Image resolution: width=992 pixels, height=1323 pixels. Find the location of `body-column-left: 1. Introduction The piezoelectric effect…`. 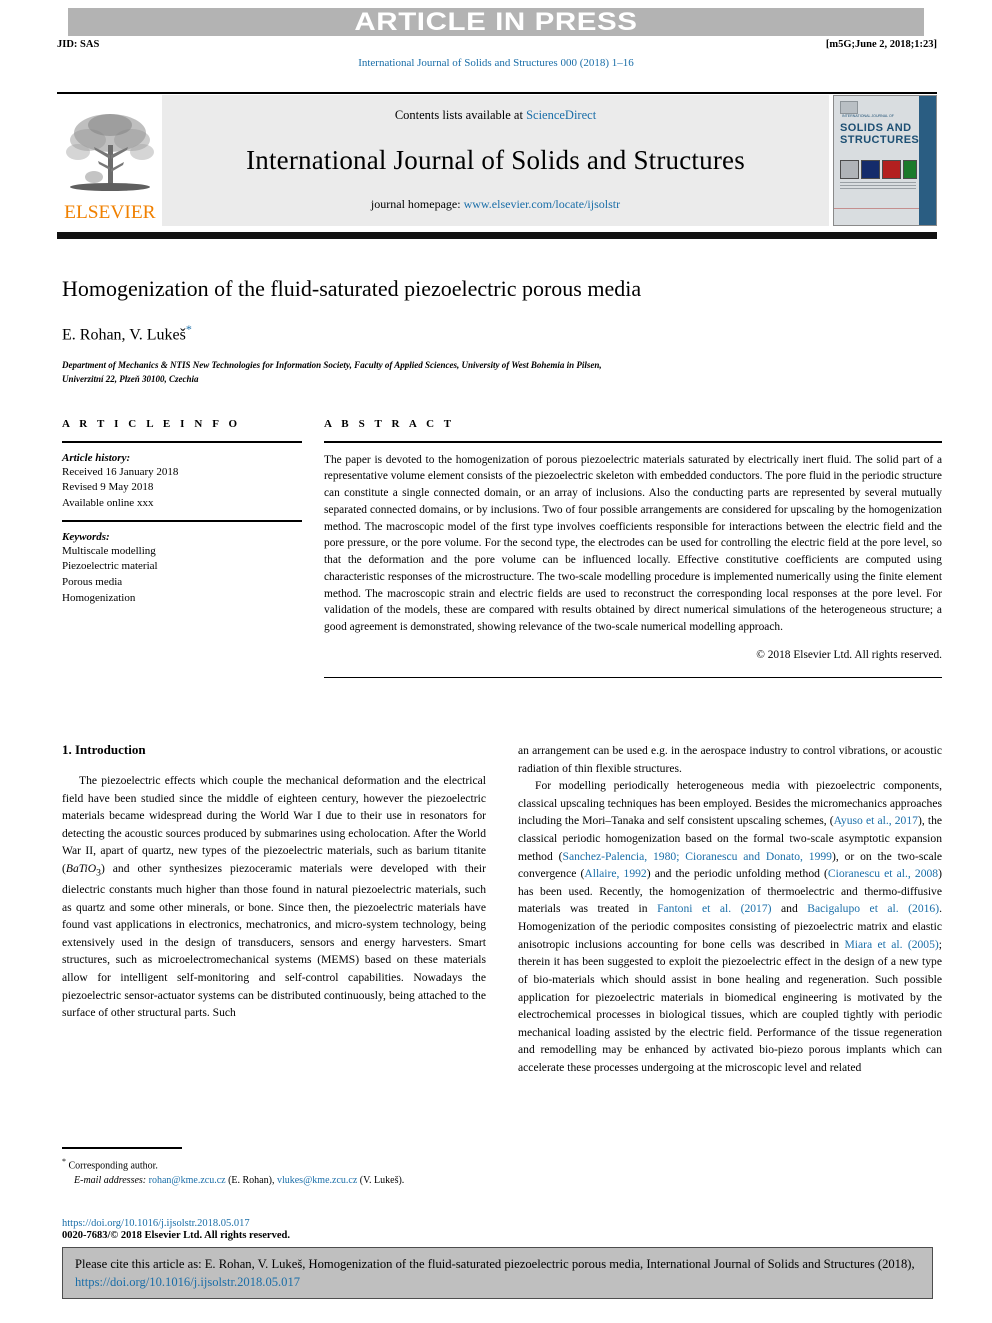

body-column-left: 1. Introduction The piezoelectric effect… is located at coordinates (274, 909).